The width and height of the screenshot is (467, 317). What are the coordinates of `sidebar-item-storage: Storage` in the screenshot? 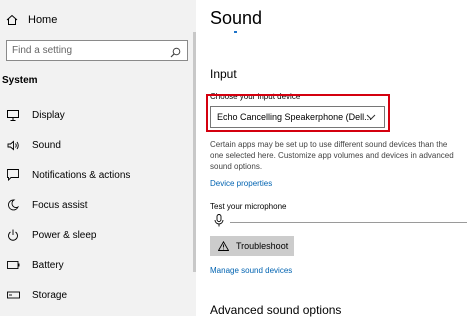 It's located at (96, 295).